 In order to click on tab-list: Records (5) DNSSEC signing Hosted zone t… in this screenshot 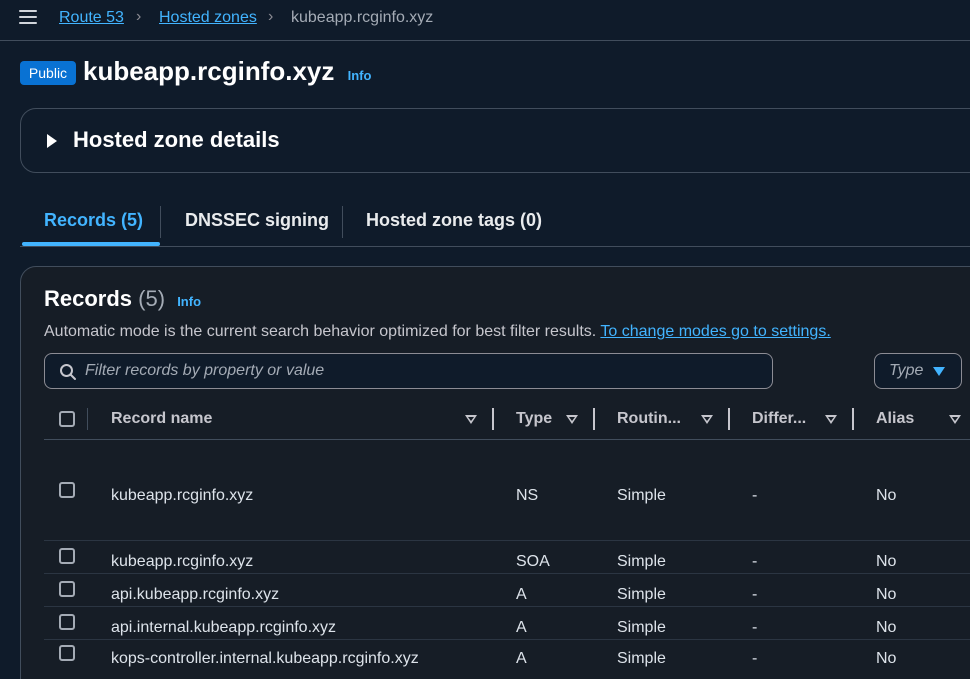, I will do `click(495, 223)`.